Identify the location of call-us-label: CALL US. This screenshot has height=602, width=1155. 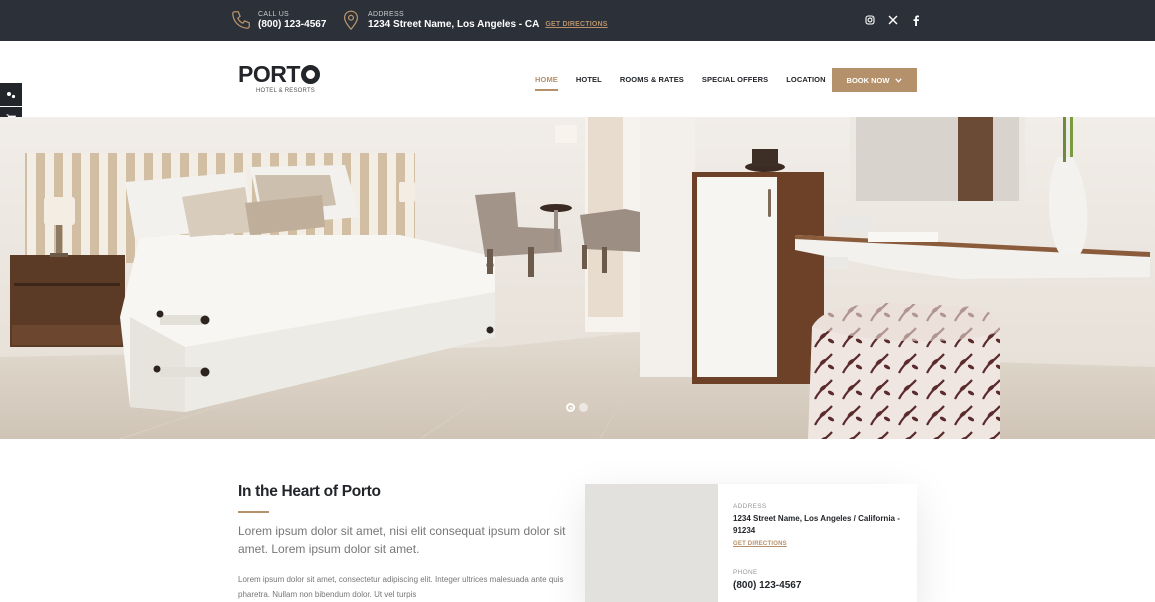
(274, 14).